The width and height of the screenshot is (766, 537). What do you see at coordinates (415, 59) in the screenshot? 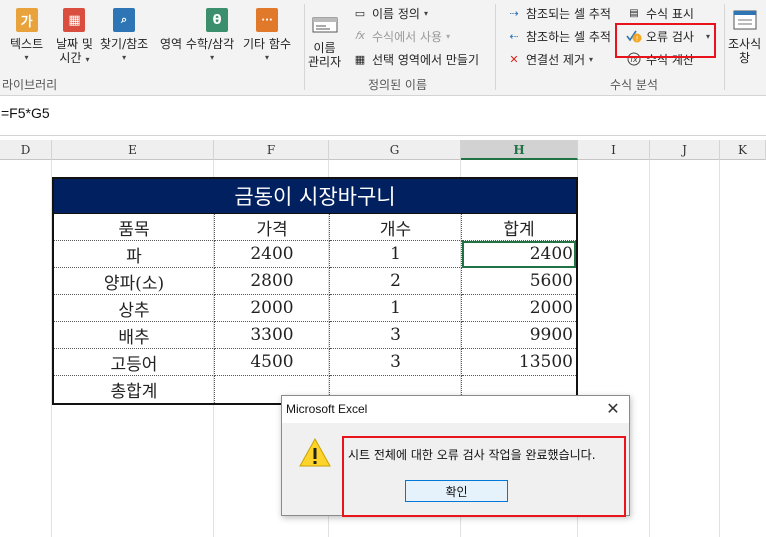
I see `create-from-selection-button: ▦ 선택 영역에서 만들기` at bounding box center [415, 59].